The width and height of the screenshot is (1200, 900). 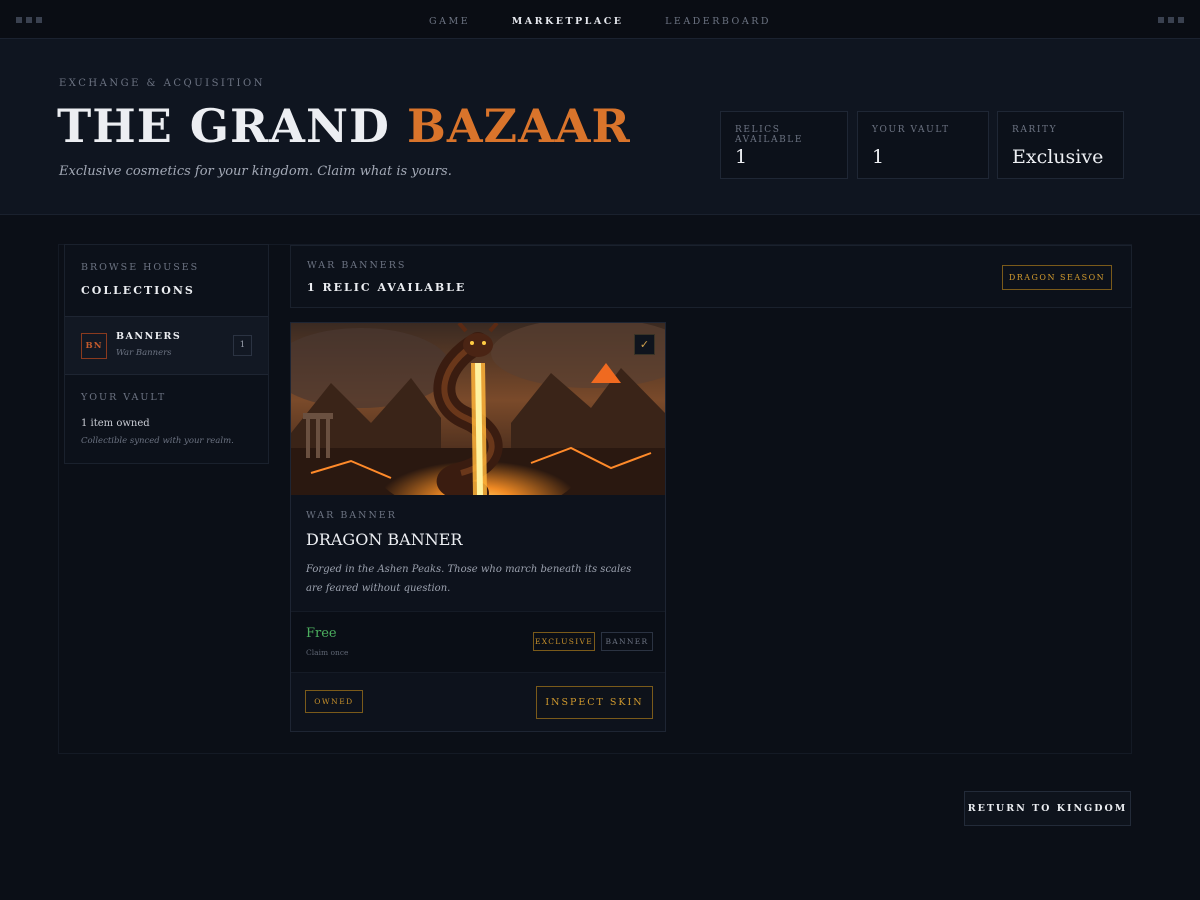 I want to click on page-title-main: THE GRAND, so click(x=223, y=126).